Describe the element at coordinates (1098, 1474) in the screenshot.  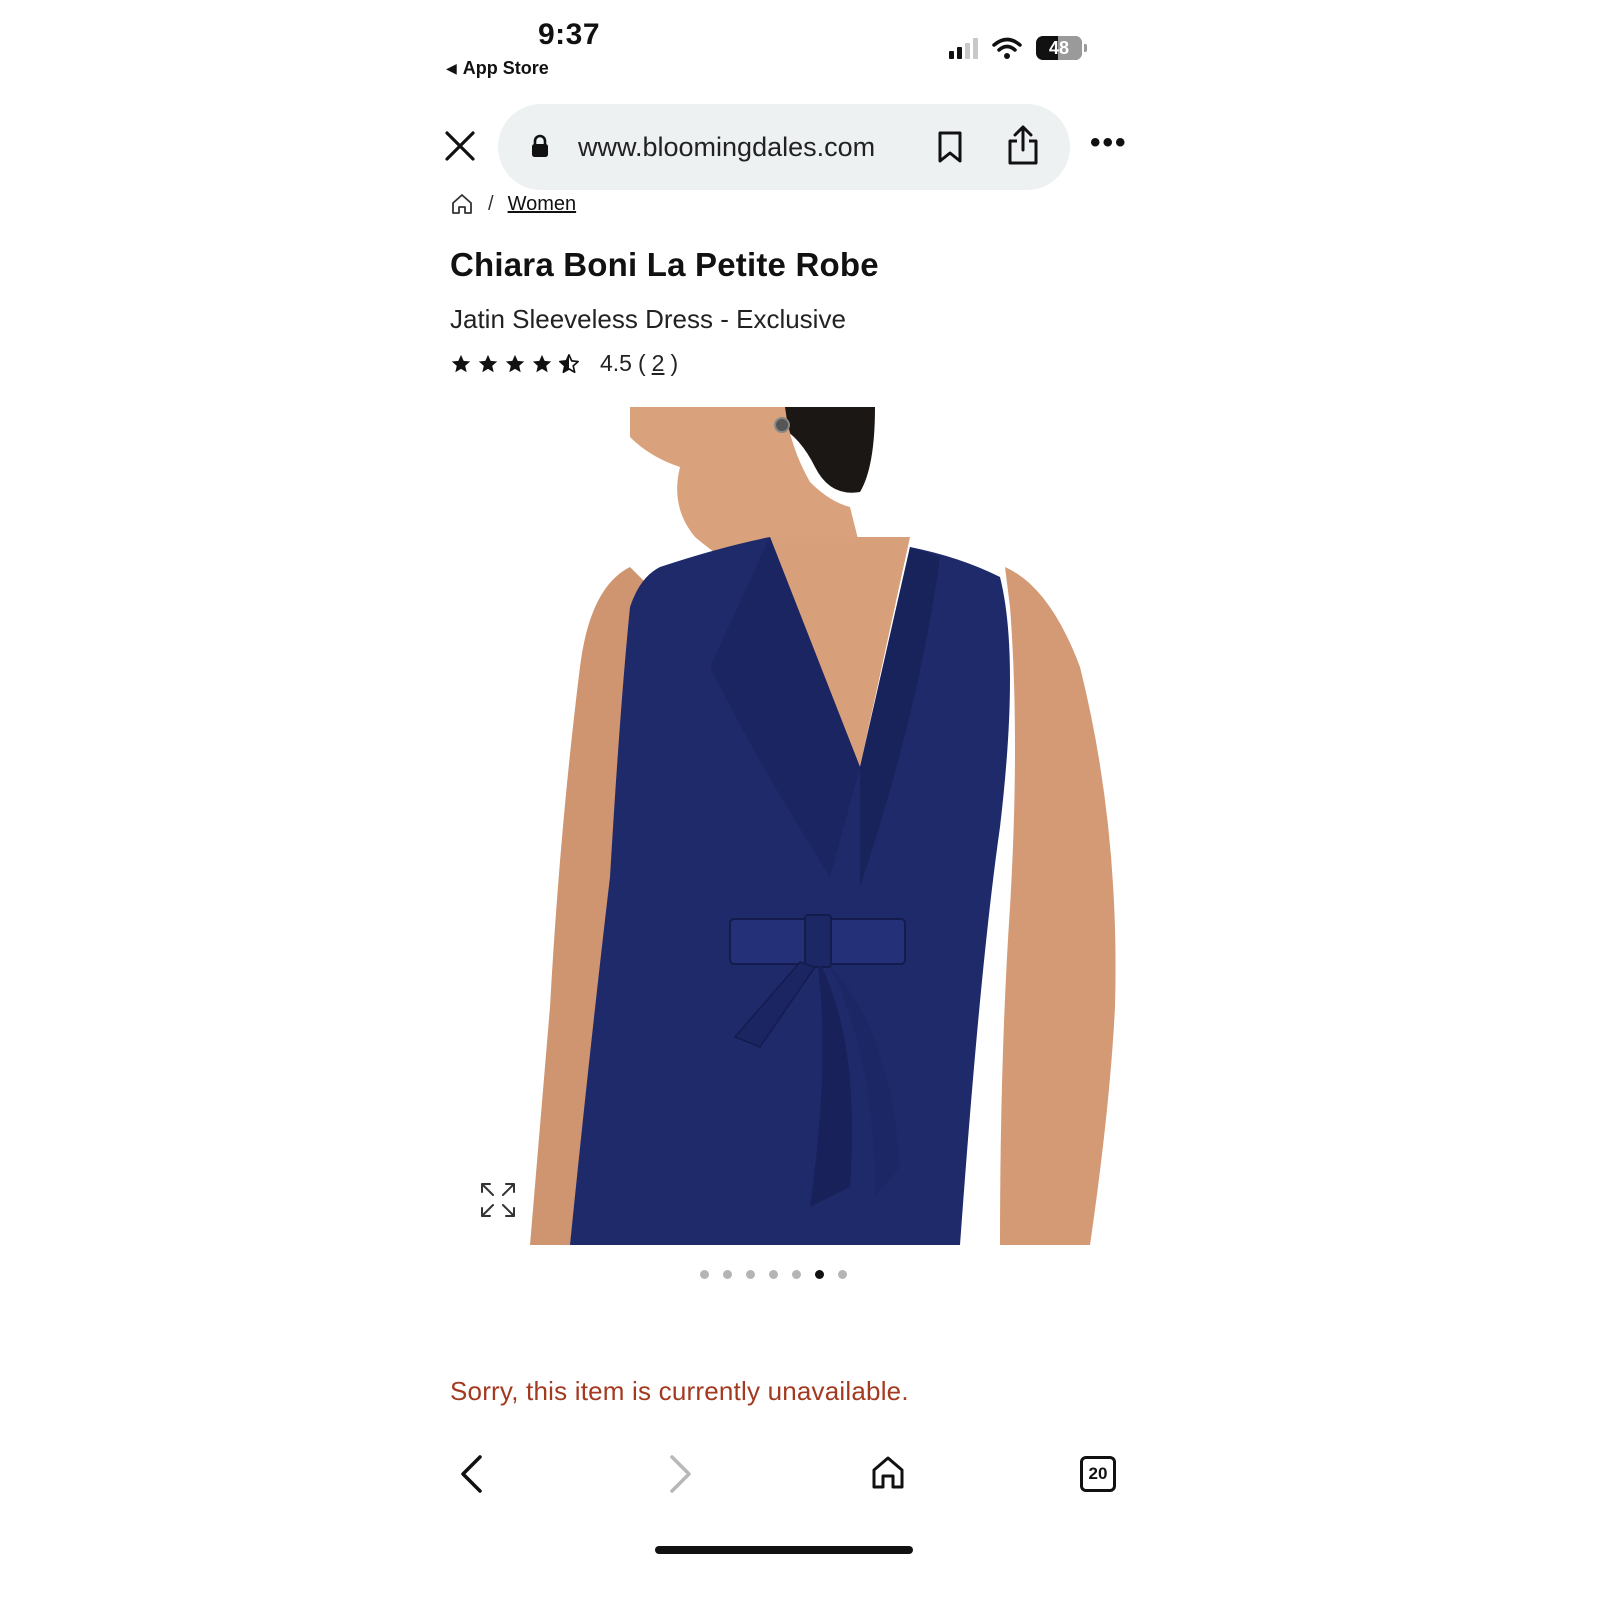
I see `tabs-count-button: 20` at that location.